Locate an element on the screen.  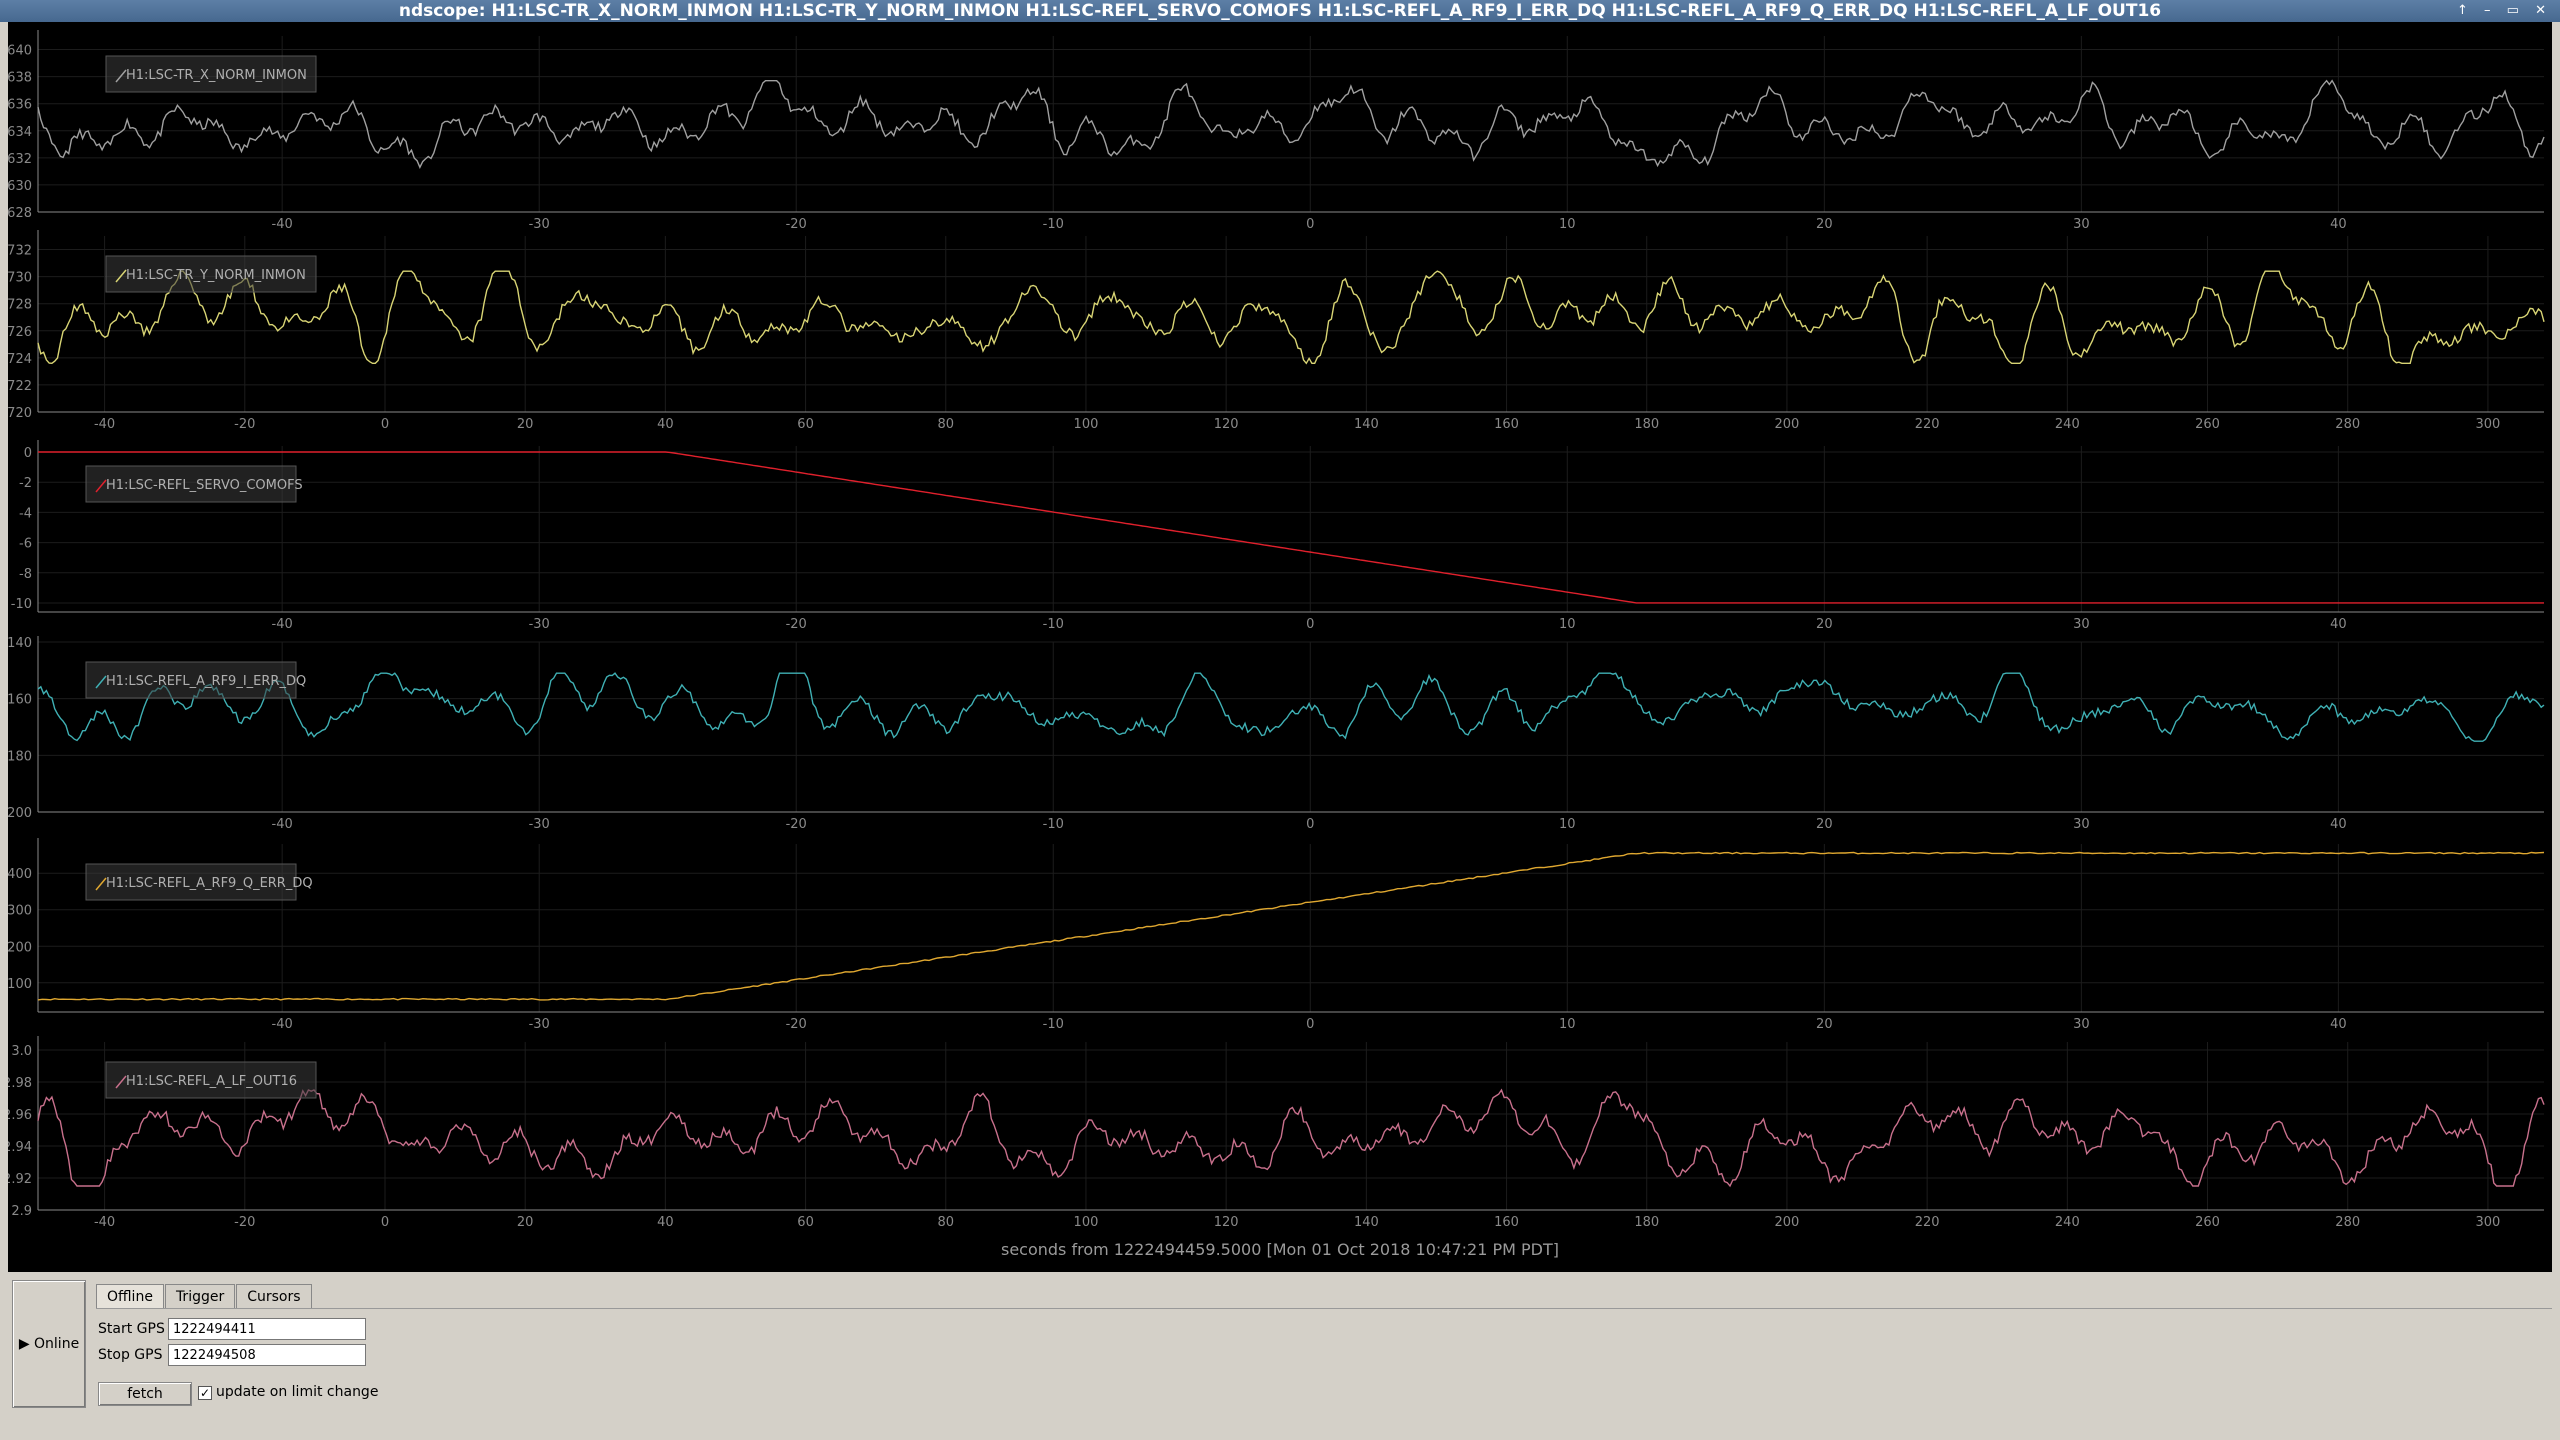
tab-offline: Offline is located at coordinates (130, 1296).